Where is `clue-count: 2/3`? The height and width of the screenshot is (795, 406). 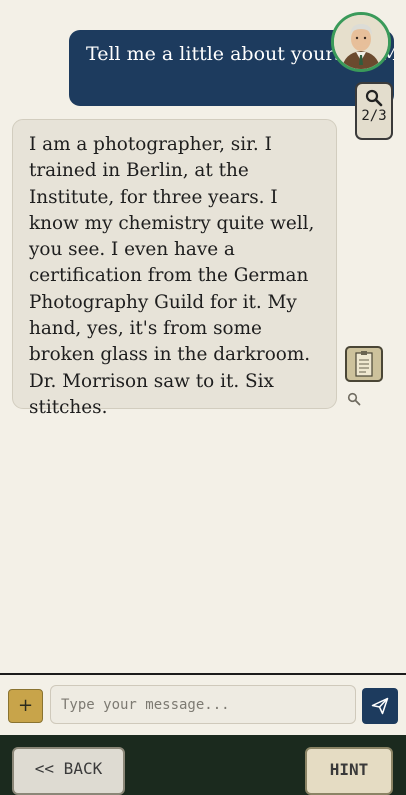
clue-count: 2/3 is located at coordinates (374, 116).